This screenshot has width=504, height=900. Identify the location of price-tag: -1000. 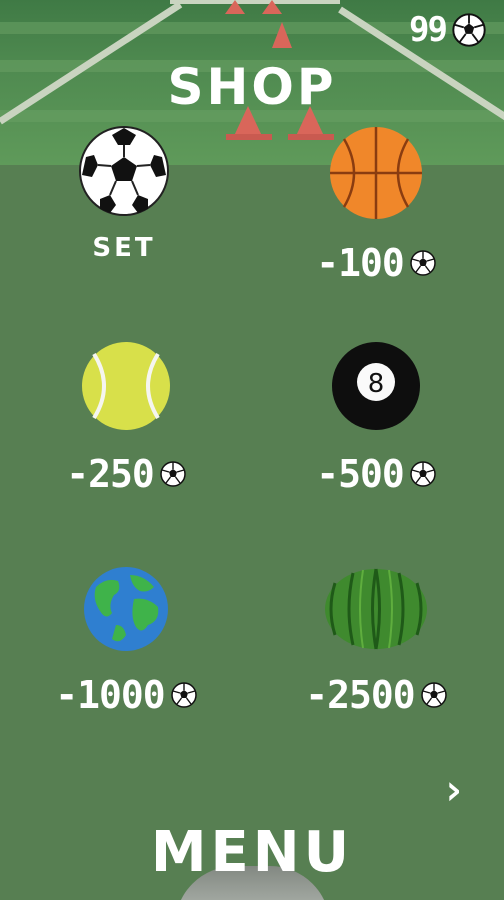
(126, 695).